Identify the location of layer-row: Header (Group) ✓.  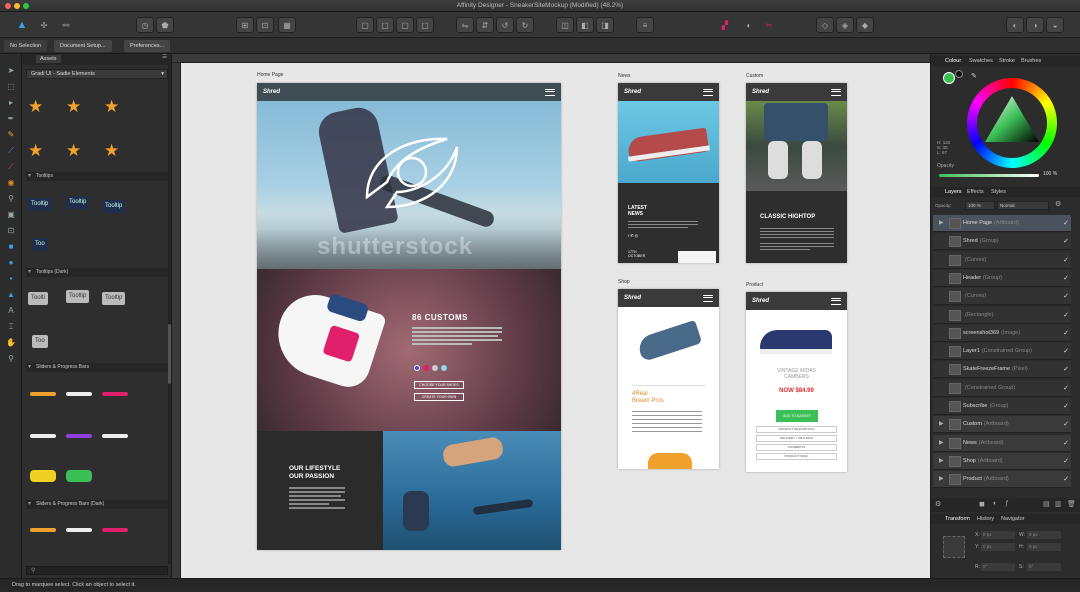
(1002, 278).